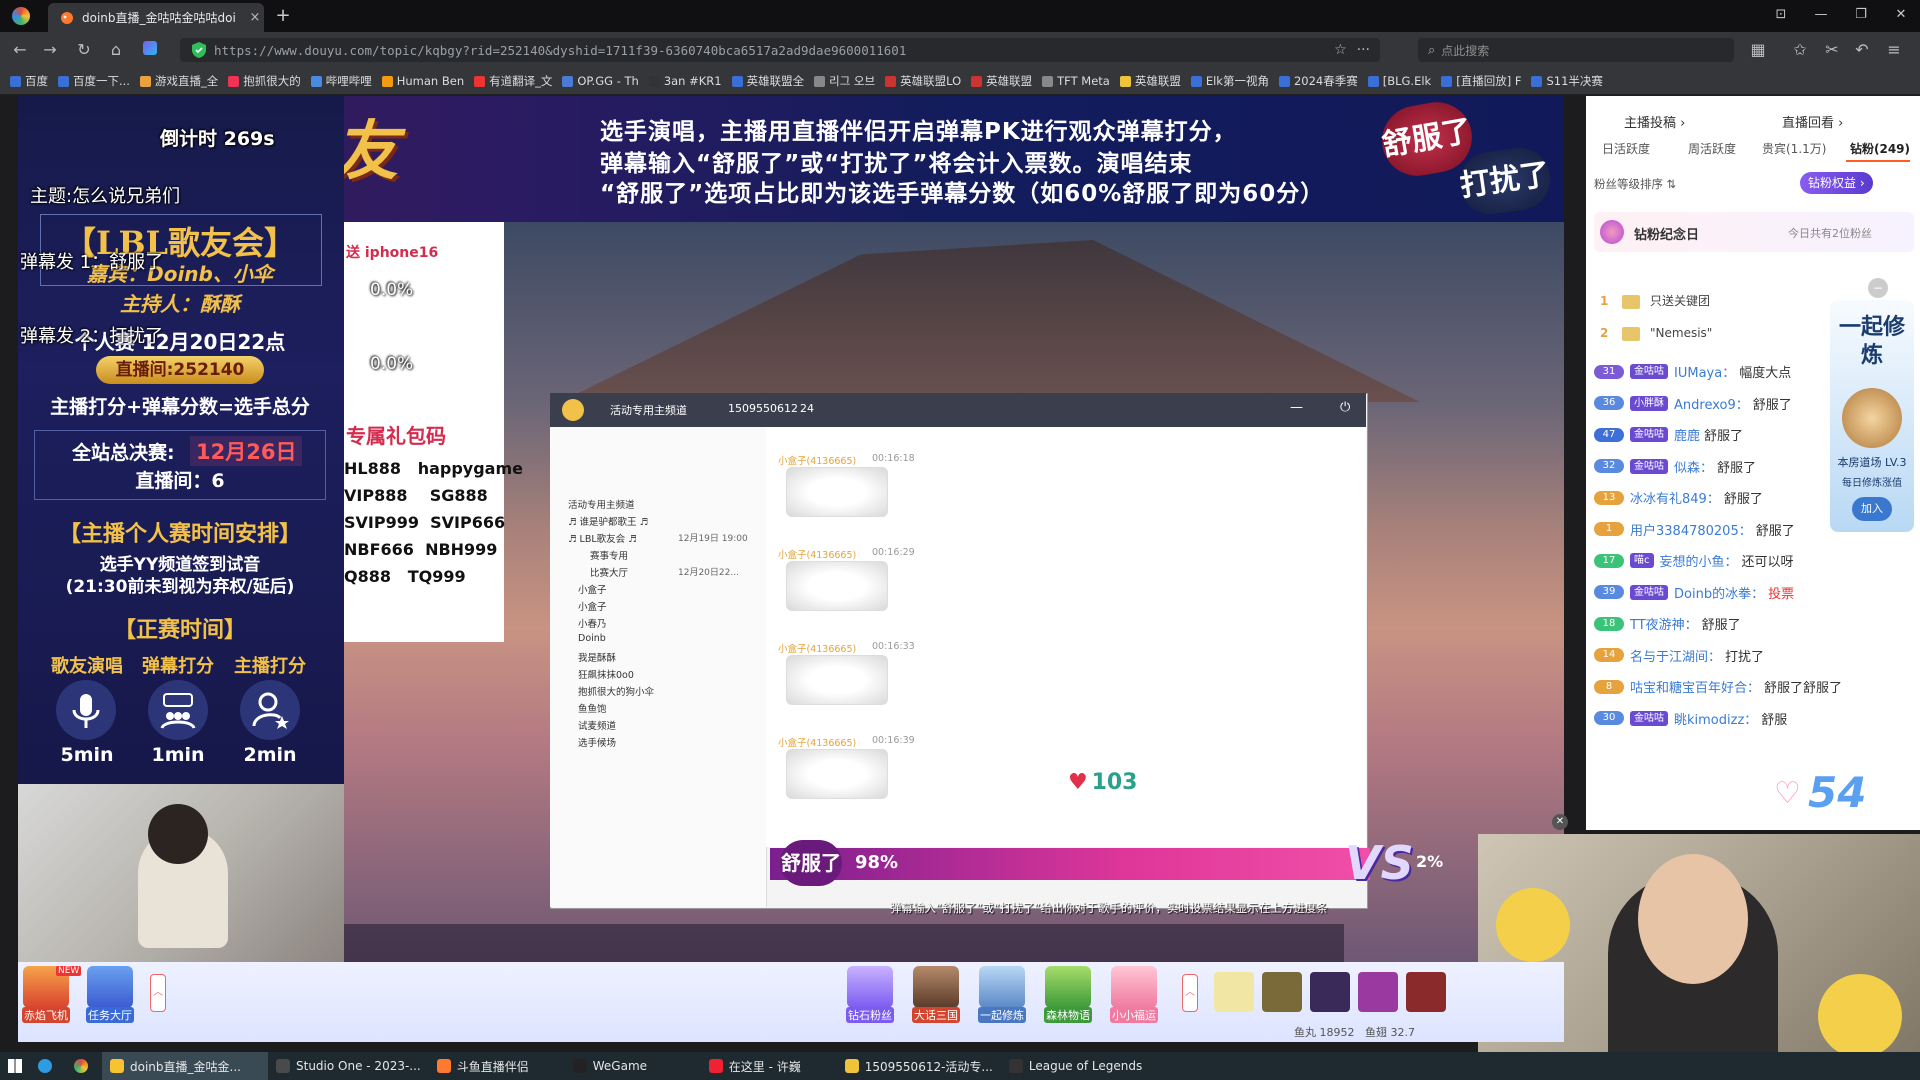 This screenshot has width=1920, height=1080. What do you see at coordinates (1699, 560) in the screenshot?
I see `chat-nickname: 妄想的小鱼：` at bounding box center [1699, 560].